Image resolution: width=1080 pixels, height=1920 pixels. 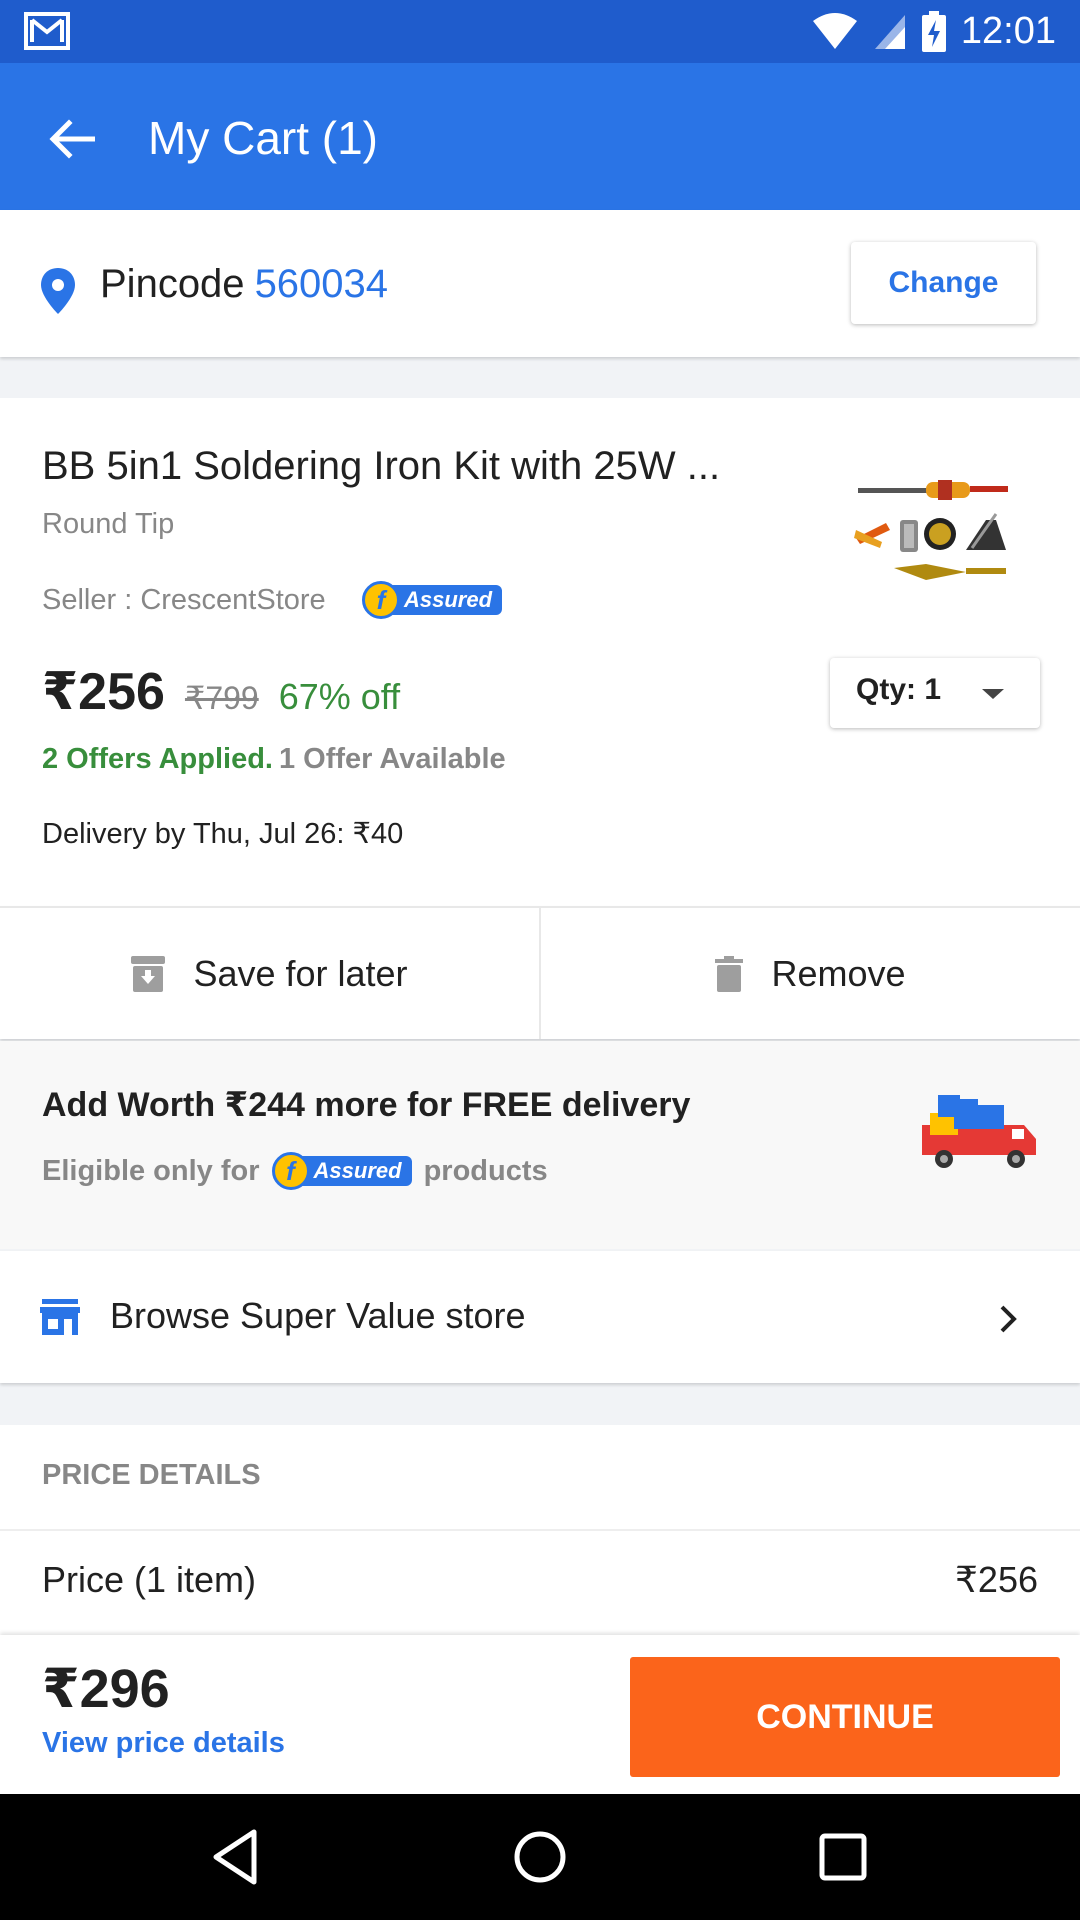 I want to click on signal-icon, so click(x=889, y=31).